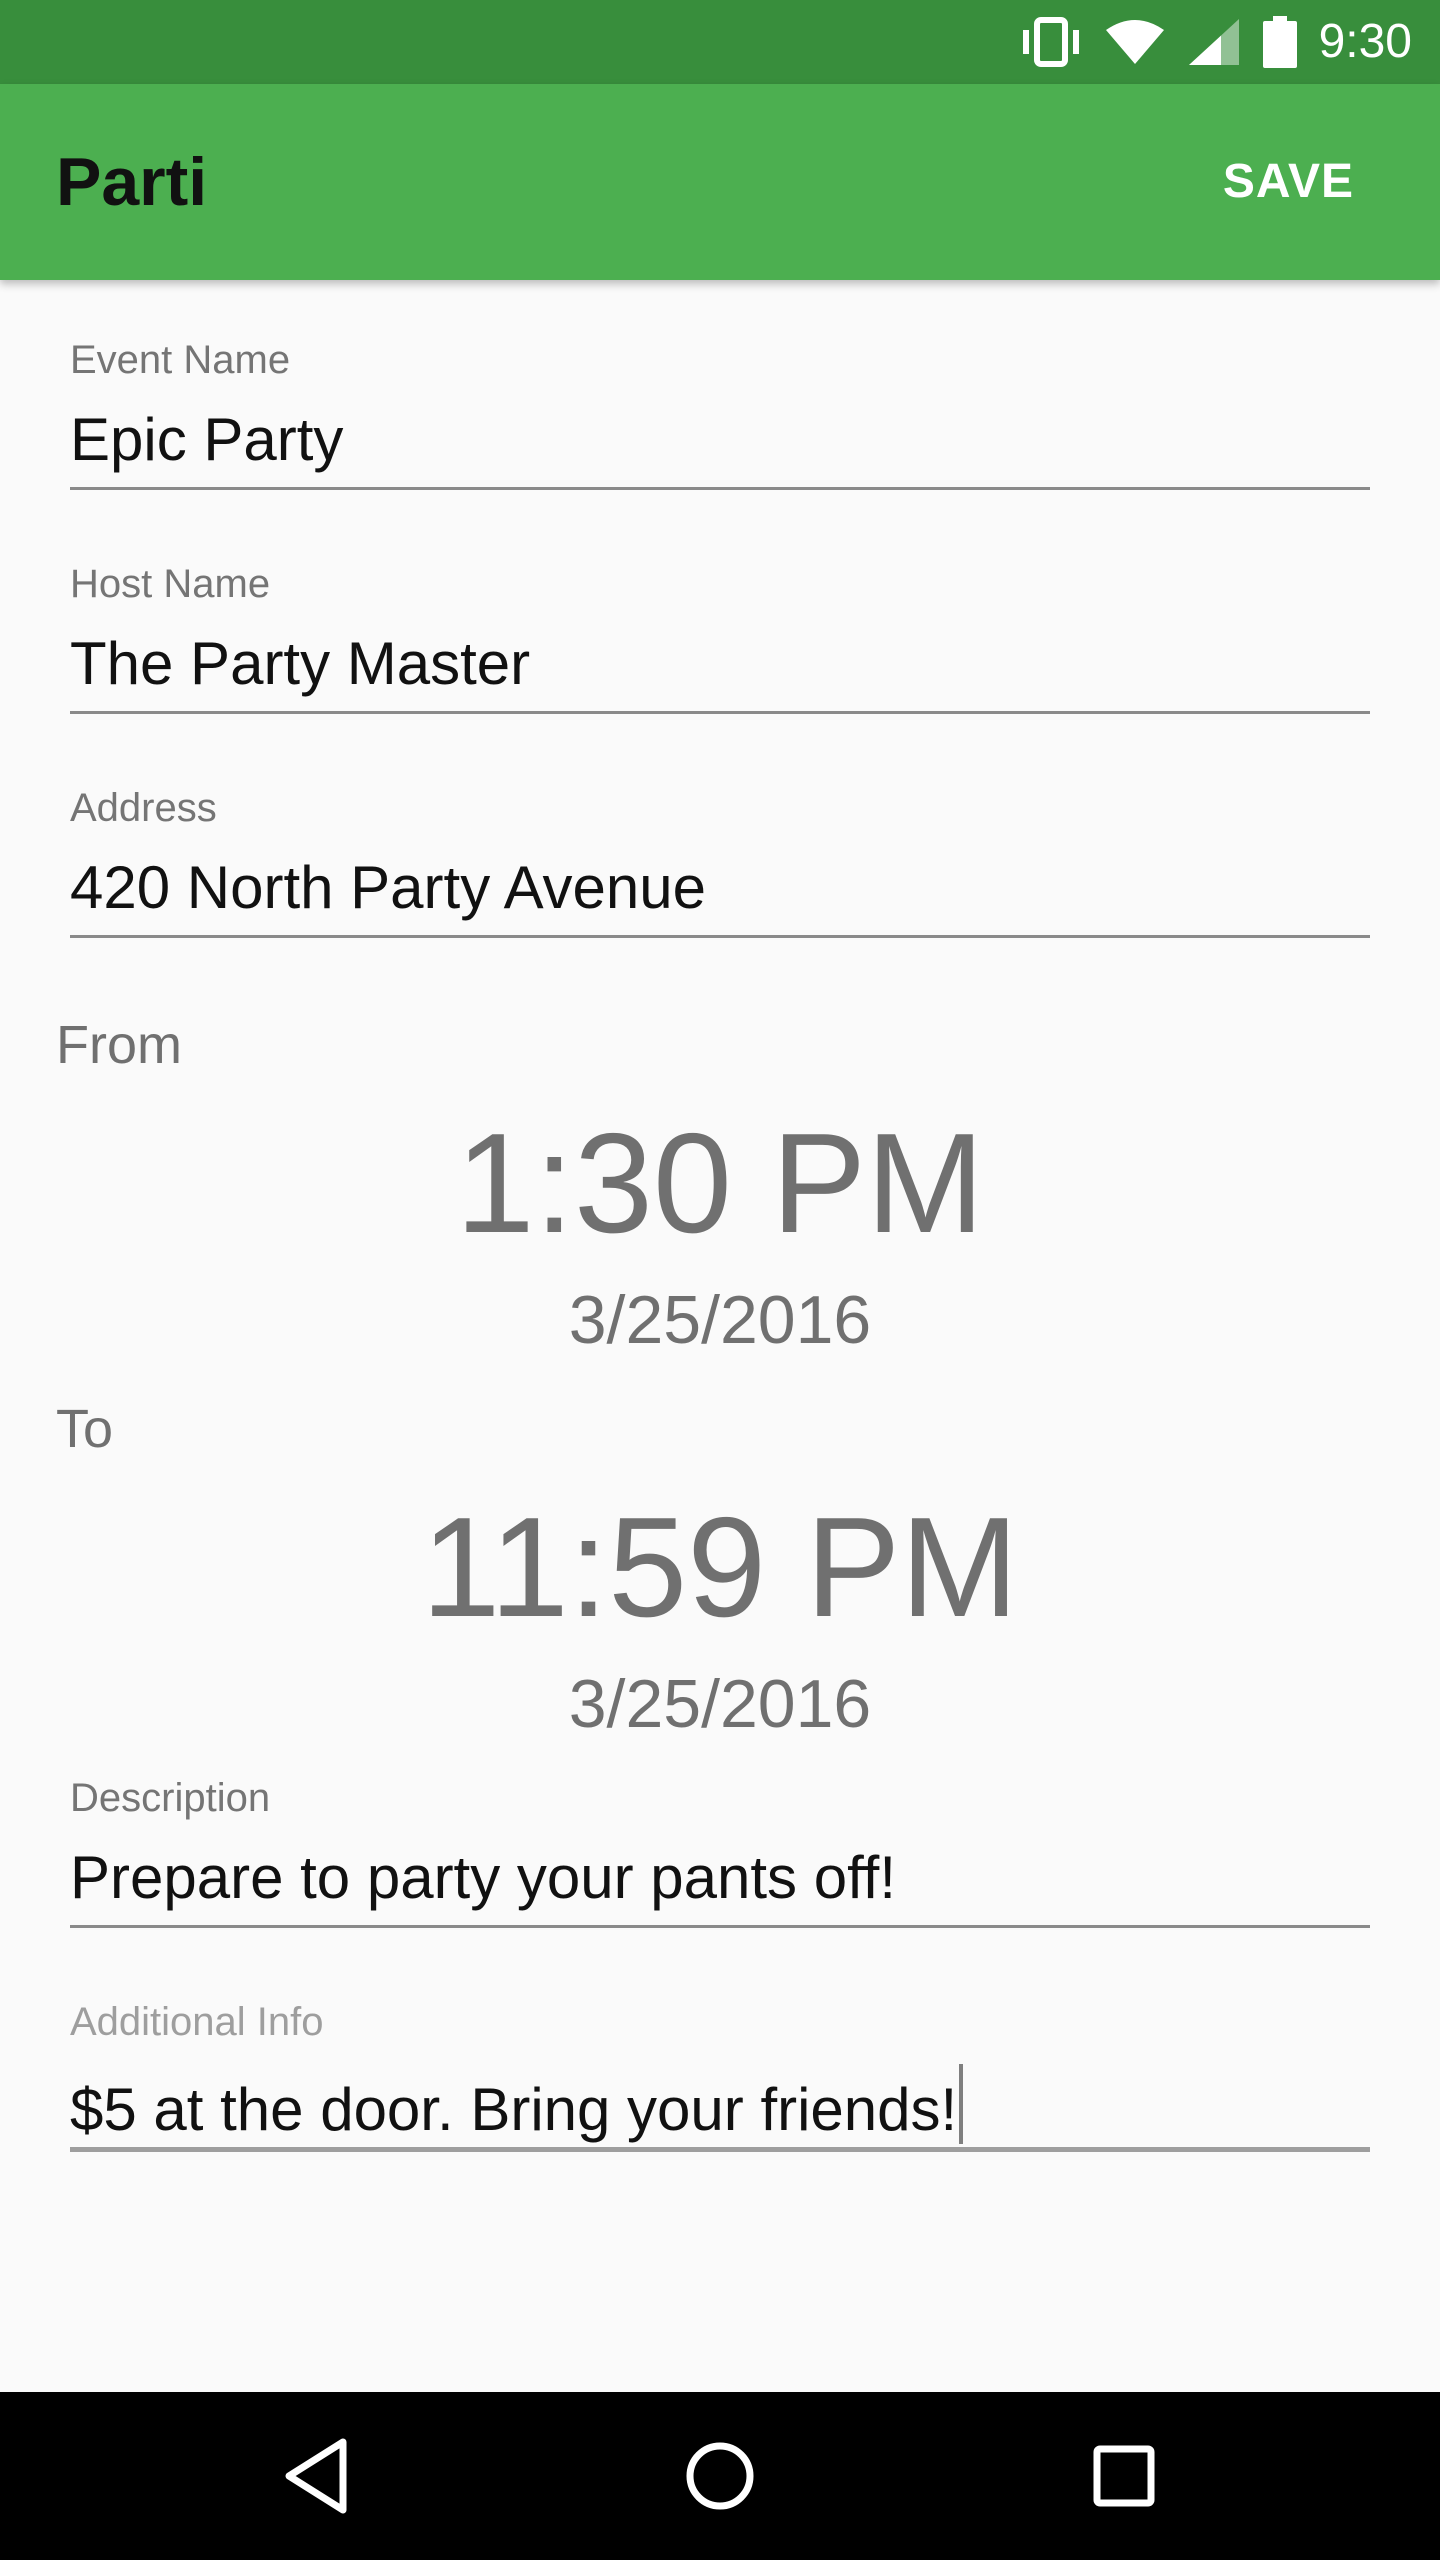 This screenshot has height=2560, width=1440. Describe the element at coordinates (85, 1429) in the screenshot. I see `to-label: To` at that location.